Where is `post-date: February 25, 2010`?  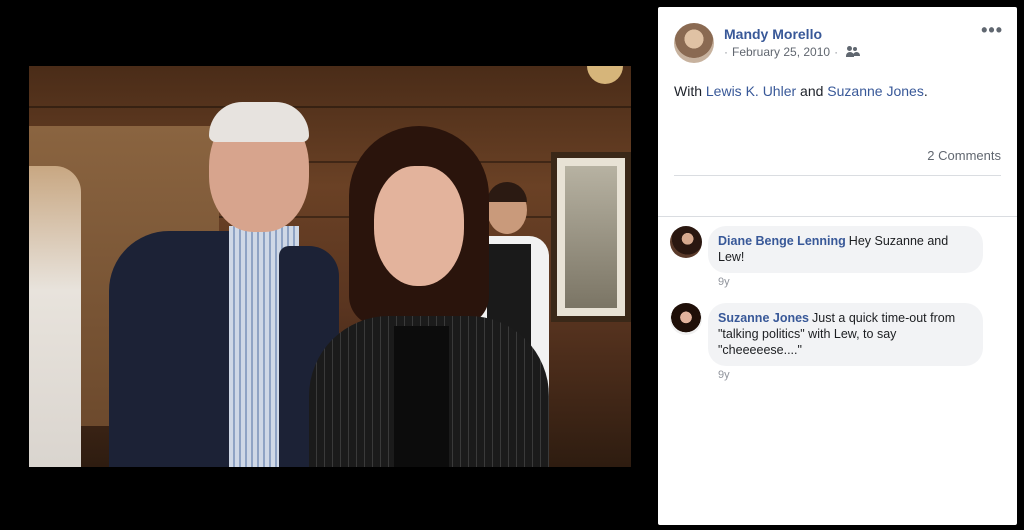 post-date: February 25, 2010 is located at coordinates (781, 52).